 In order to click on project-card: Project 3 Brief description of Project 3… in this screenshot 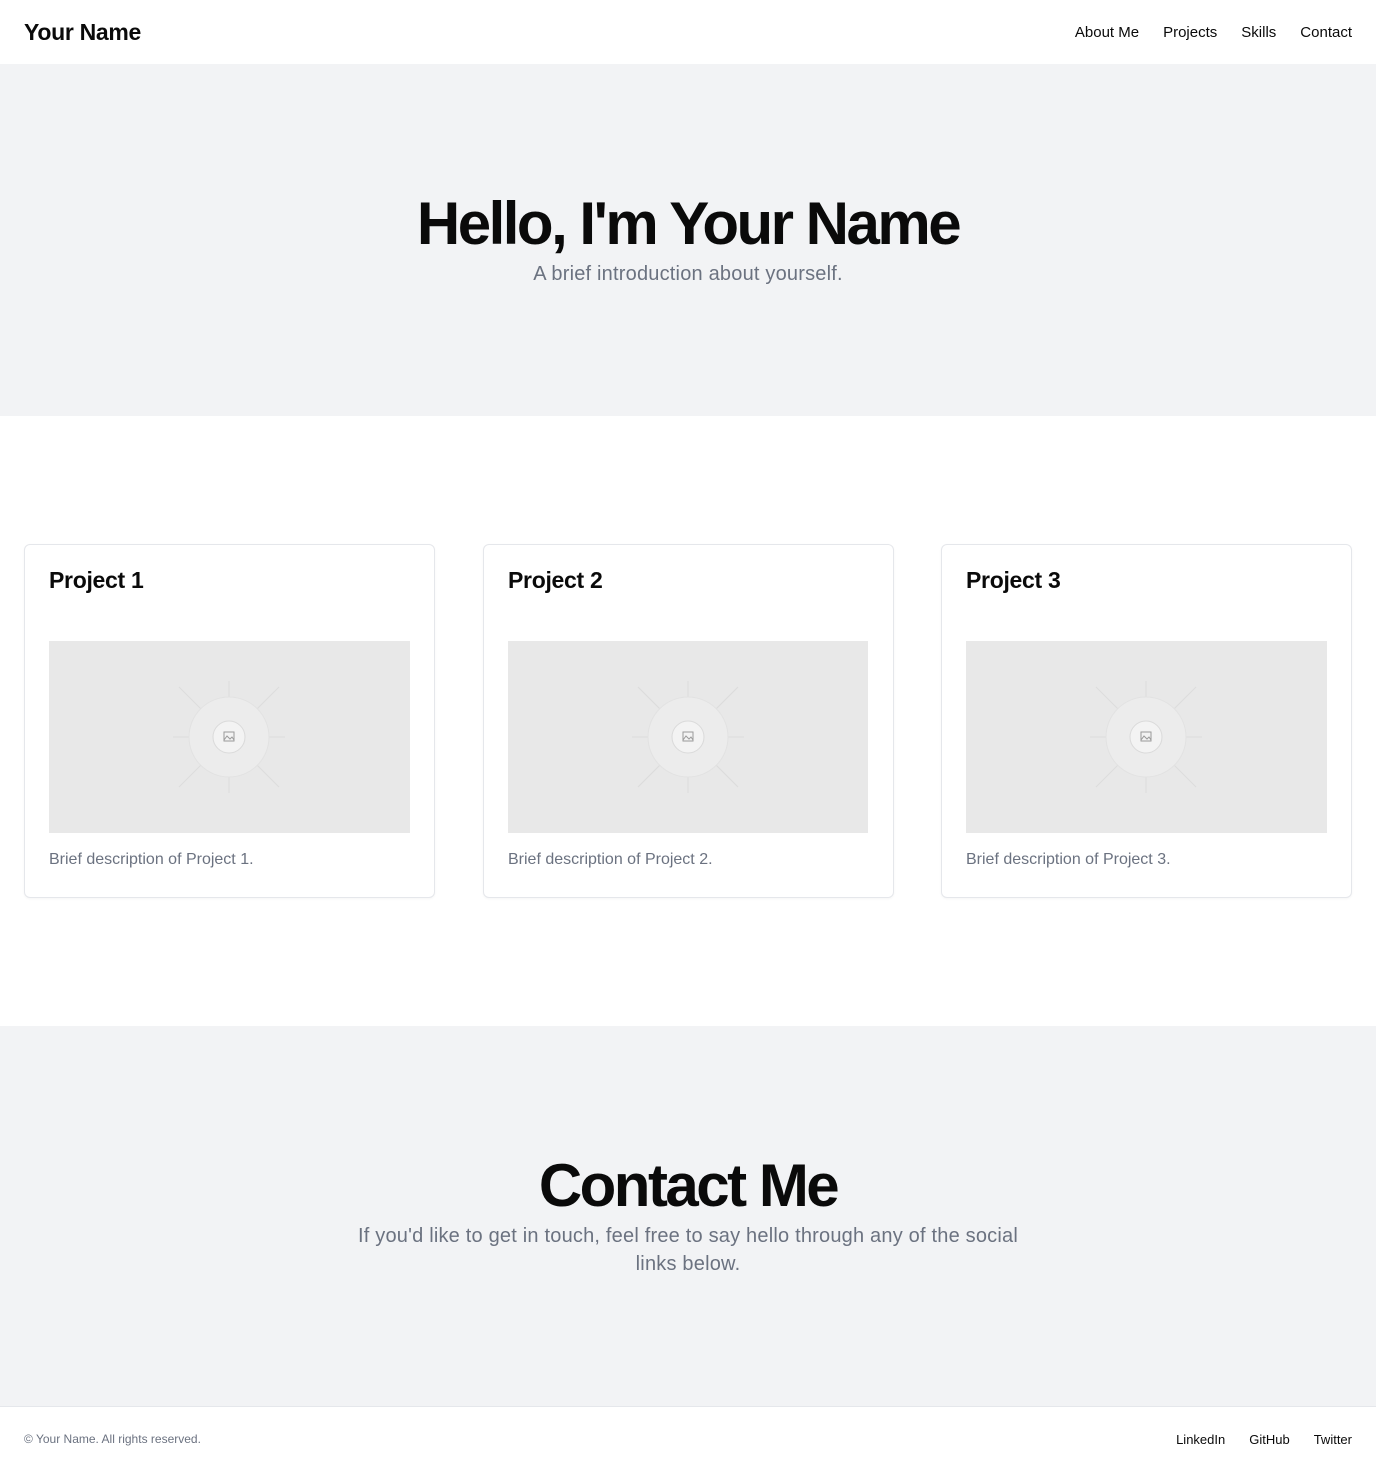, I will do `click(1146, 721)`.